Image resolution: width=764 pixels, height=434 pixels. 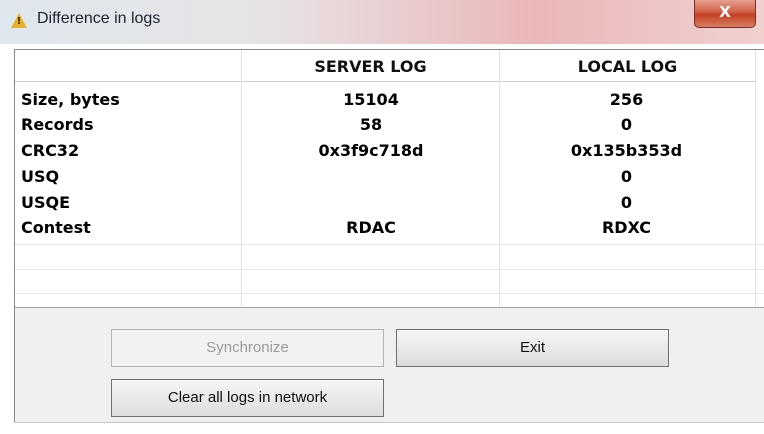 What do you see at coordinates (247, 348) in the screenshot?
I see `synchronize-button: Synchronize` at bounding box center [247, 348].